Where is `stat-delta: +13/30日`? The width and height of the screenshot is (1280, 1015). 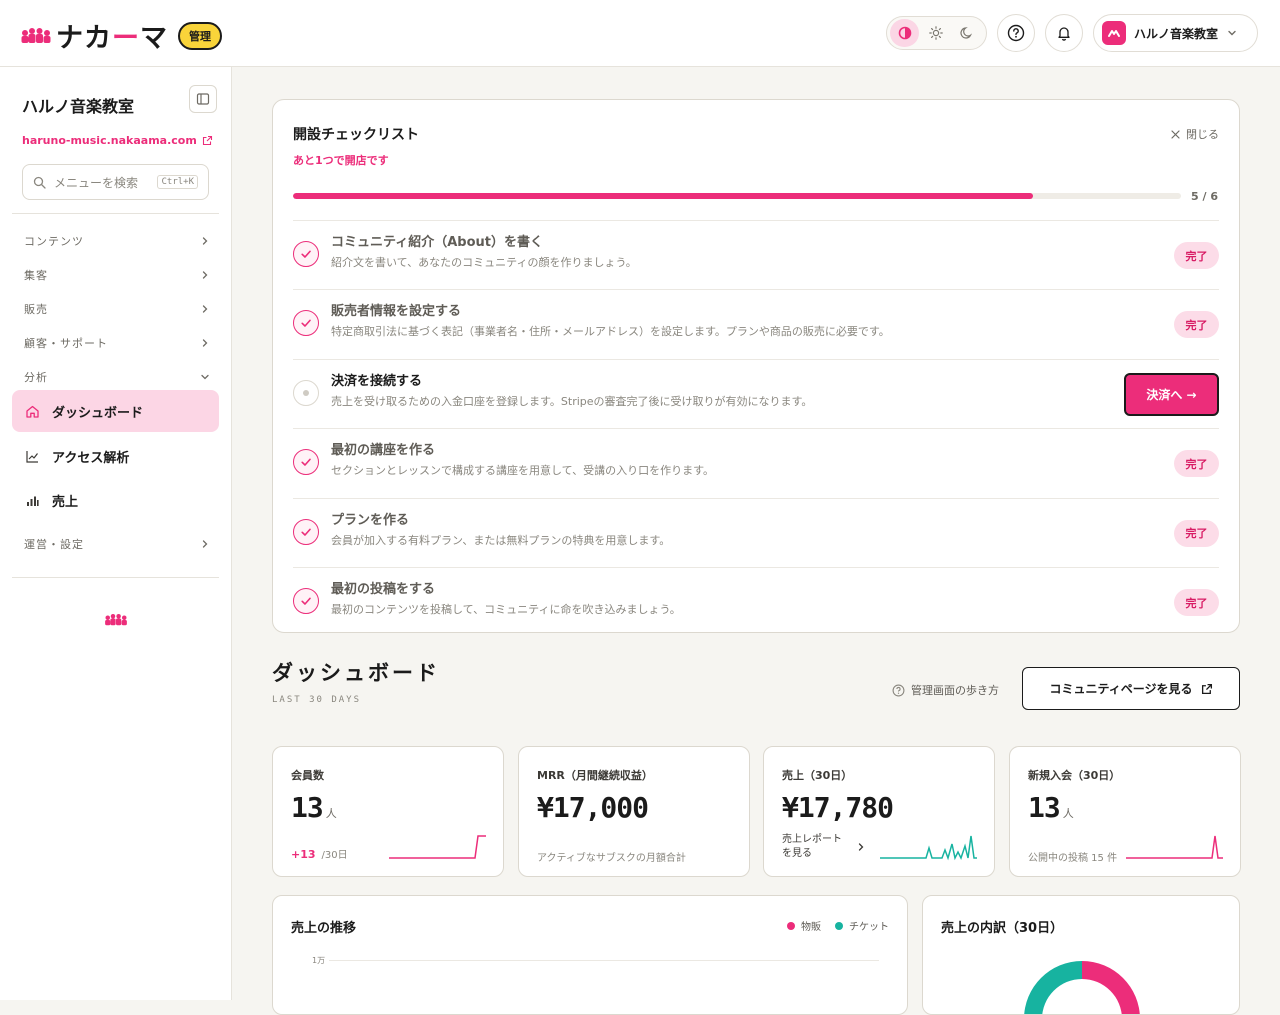 stat-delta: +13/30日 is located at coordinates (319, 854).